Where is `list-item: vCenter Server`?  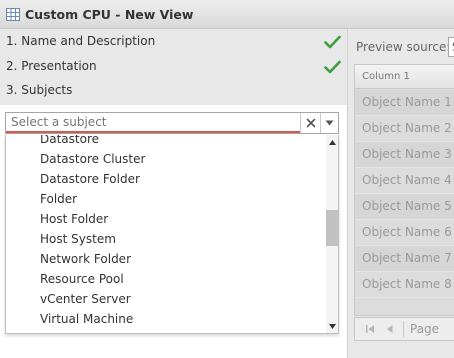
list-item: vCenter Server is located at coordinates (85, 299).